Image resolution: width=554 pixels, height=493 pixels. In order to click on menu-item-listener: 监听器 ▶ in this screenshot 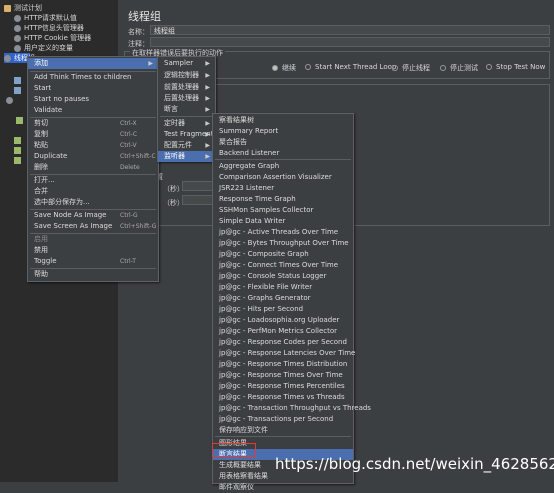, I will do `click(186, 156)`.